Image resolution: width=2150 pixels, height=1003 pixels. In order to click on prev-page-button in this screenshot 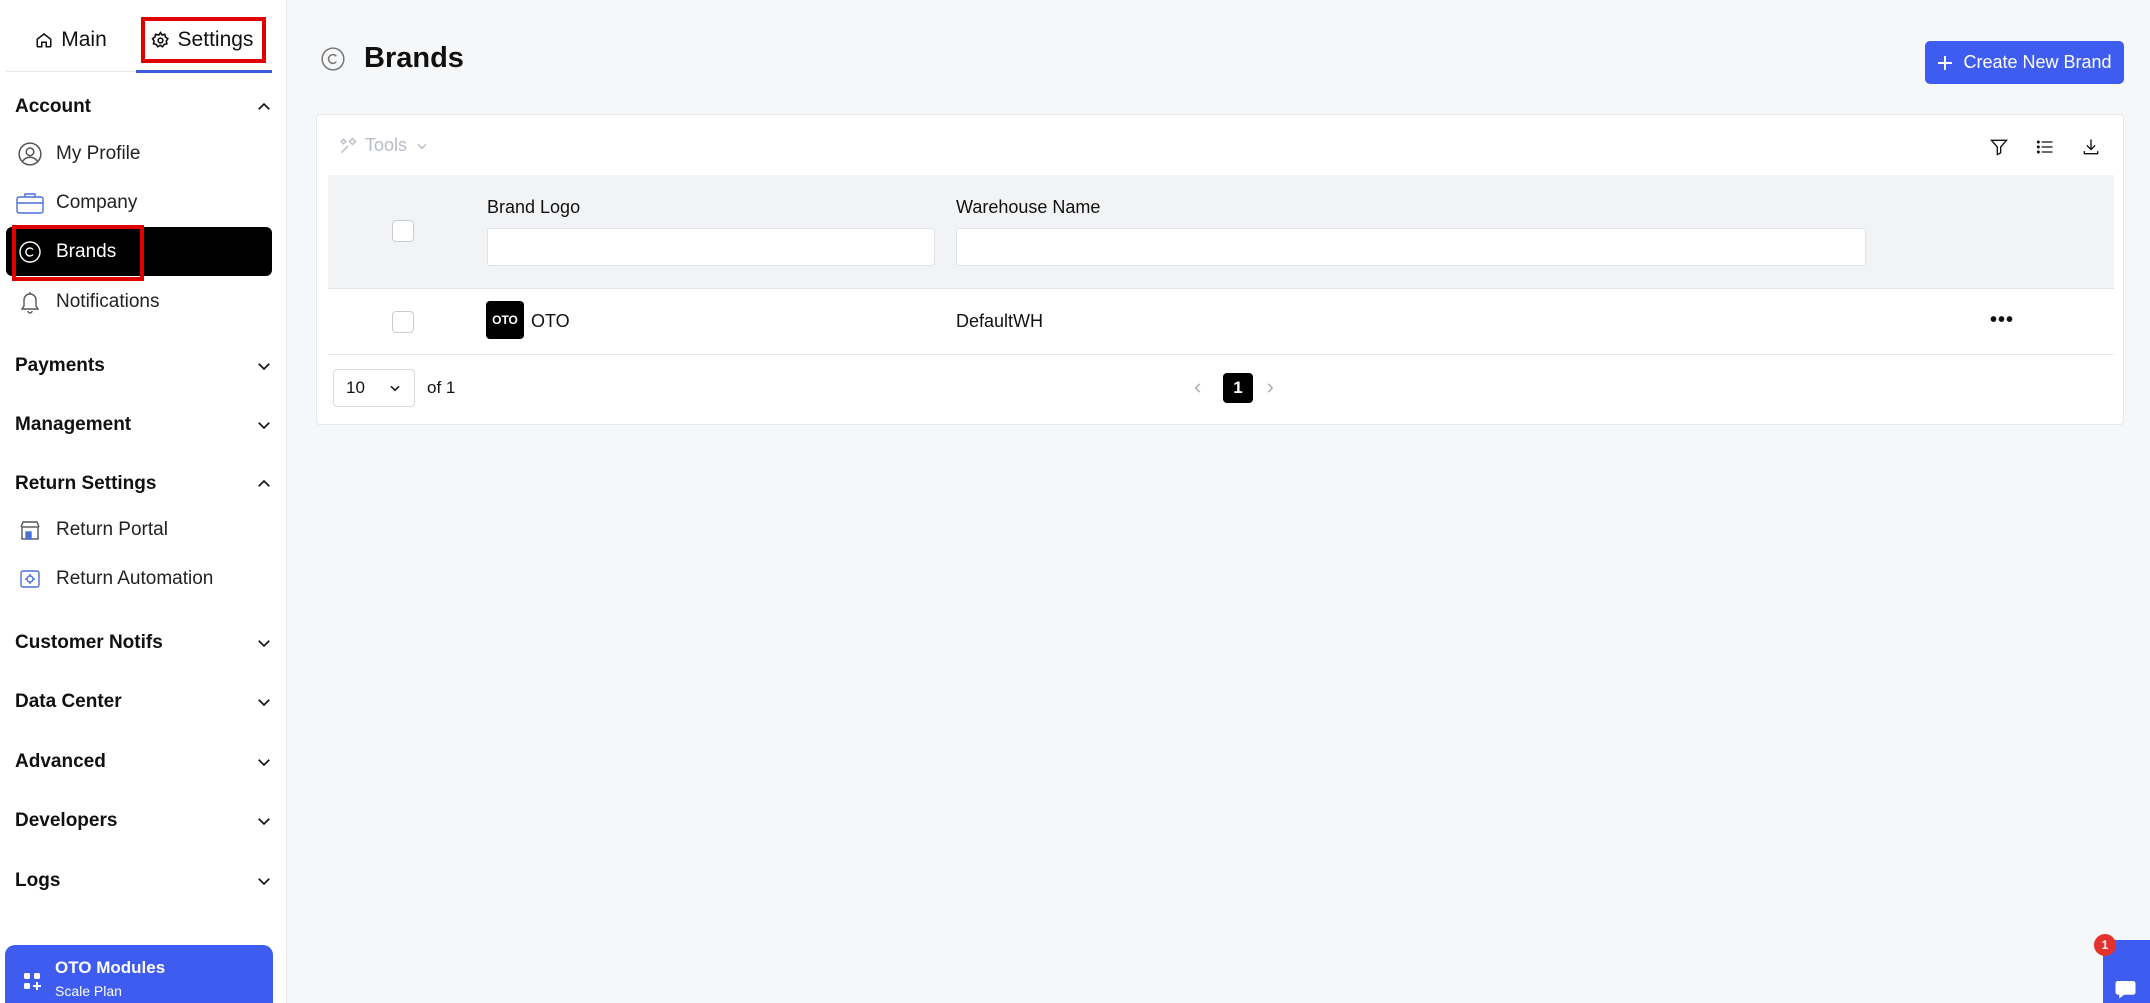, I will do `click(1198, 388)`.